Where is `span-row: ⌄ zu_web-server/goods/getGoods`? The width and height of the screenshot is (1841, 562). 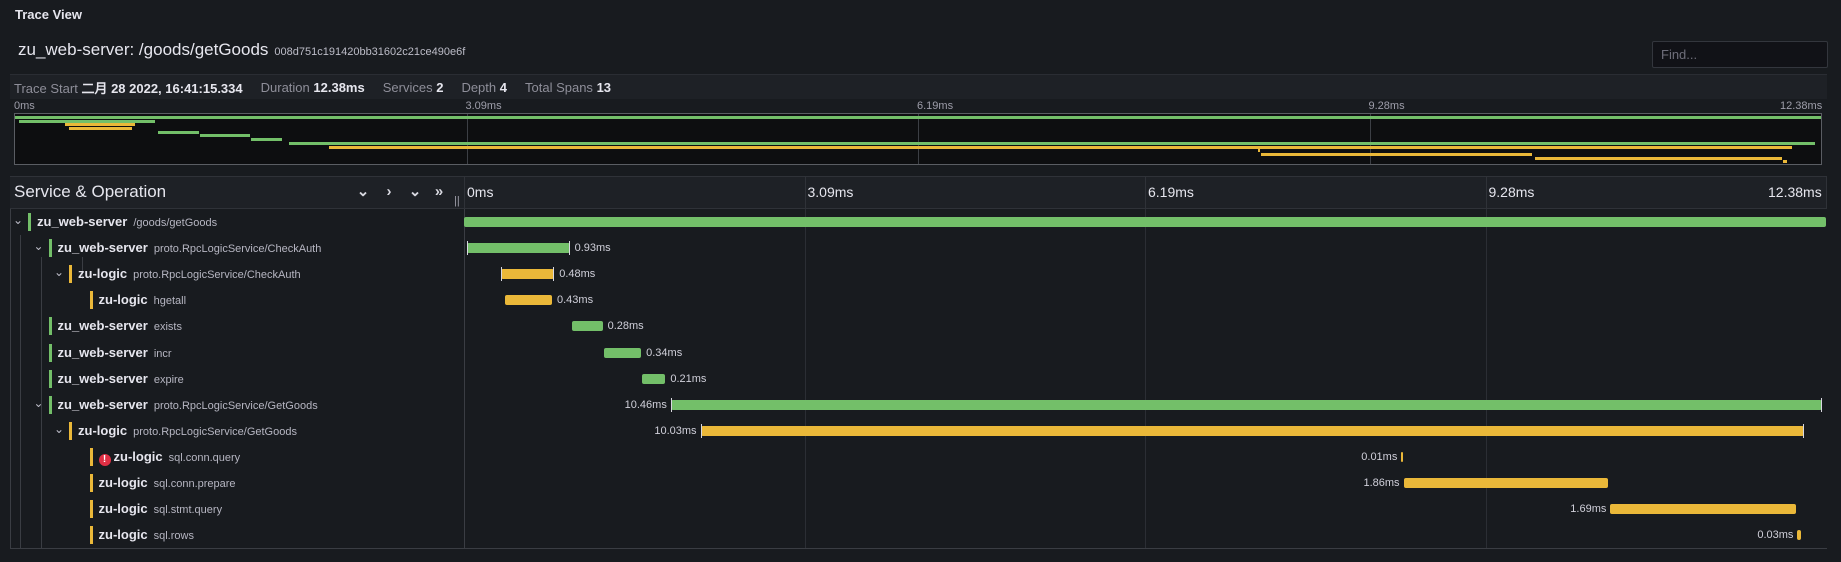 span-row: ⌄ zu_web-server/goods/getGoods is located at coordinates (918, 222).